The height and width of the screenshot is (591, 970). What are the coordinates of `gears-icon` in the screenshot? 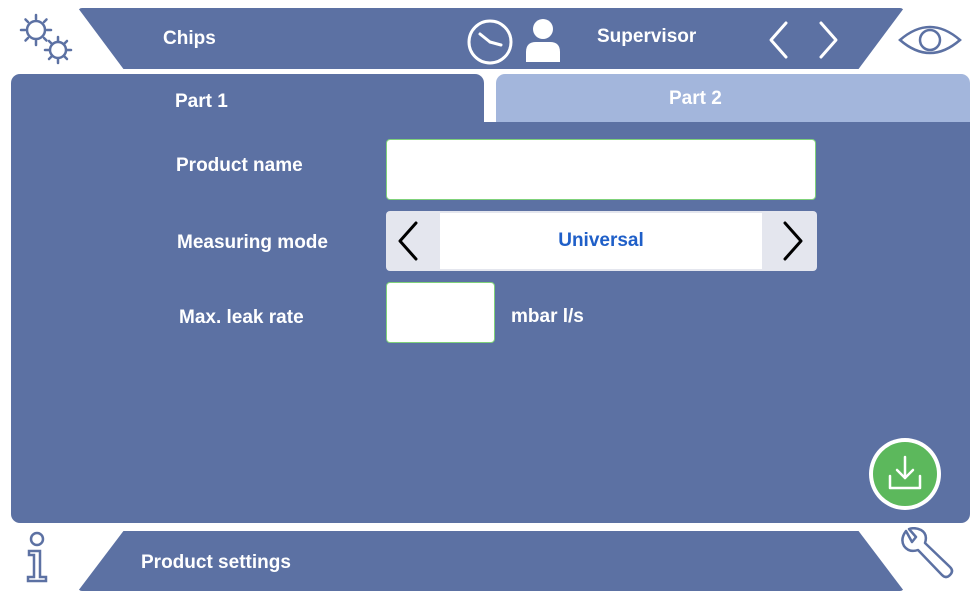 It's located at (46, 39).